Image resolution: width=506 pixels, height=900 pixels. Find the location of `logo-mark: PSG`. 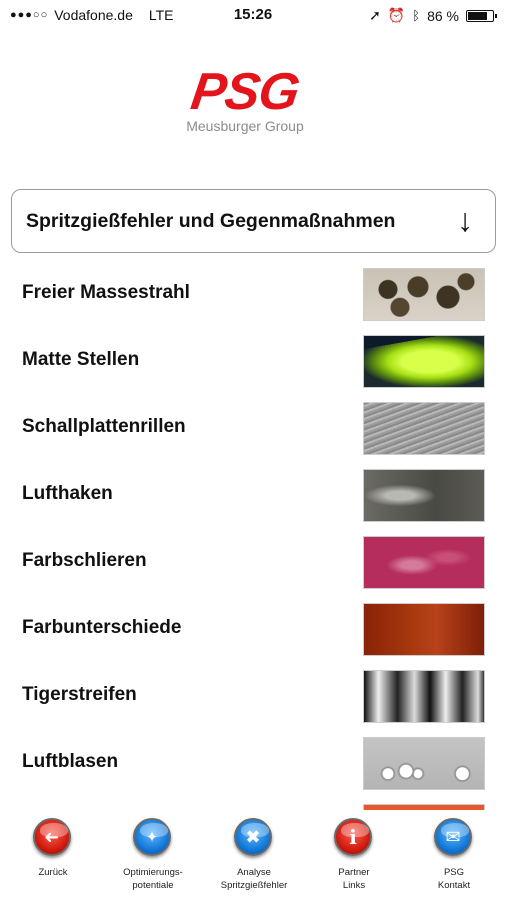

logo-mark: PSG is located at coordinates (245, 92).